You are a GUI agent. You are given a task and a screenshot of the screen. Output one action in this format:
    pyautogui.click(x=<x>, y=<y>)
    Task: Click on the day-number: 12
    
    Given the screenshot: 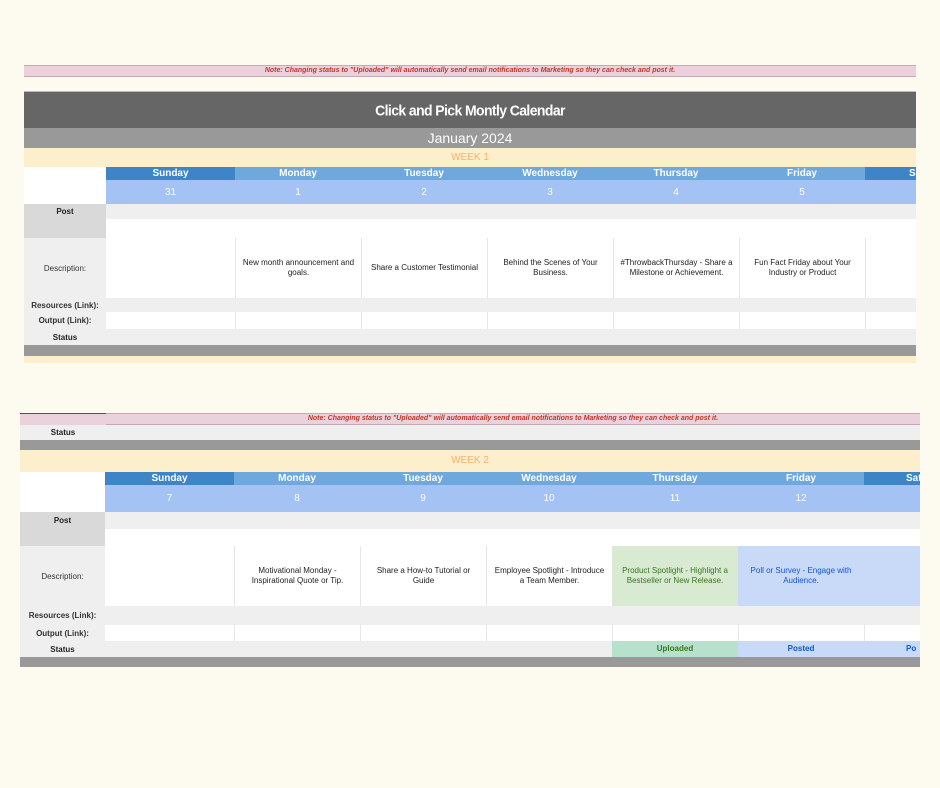 What is the action you would take?
    pyautogui.click(x=801, y=498)
    